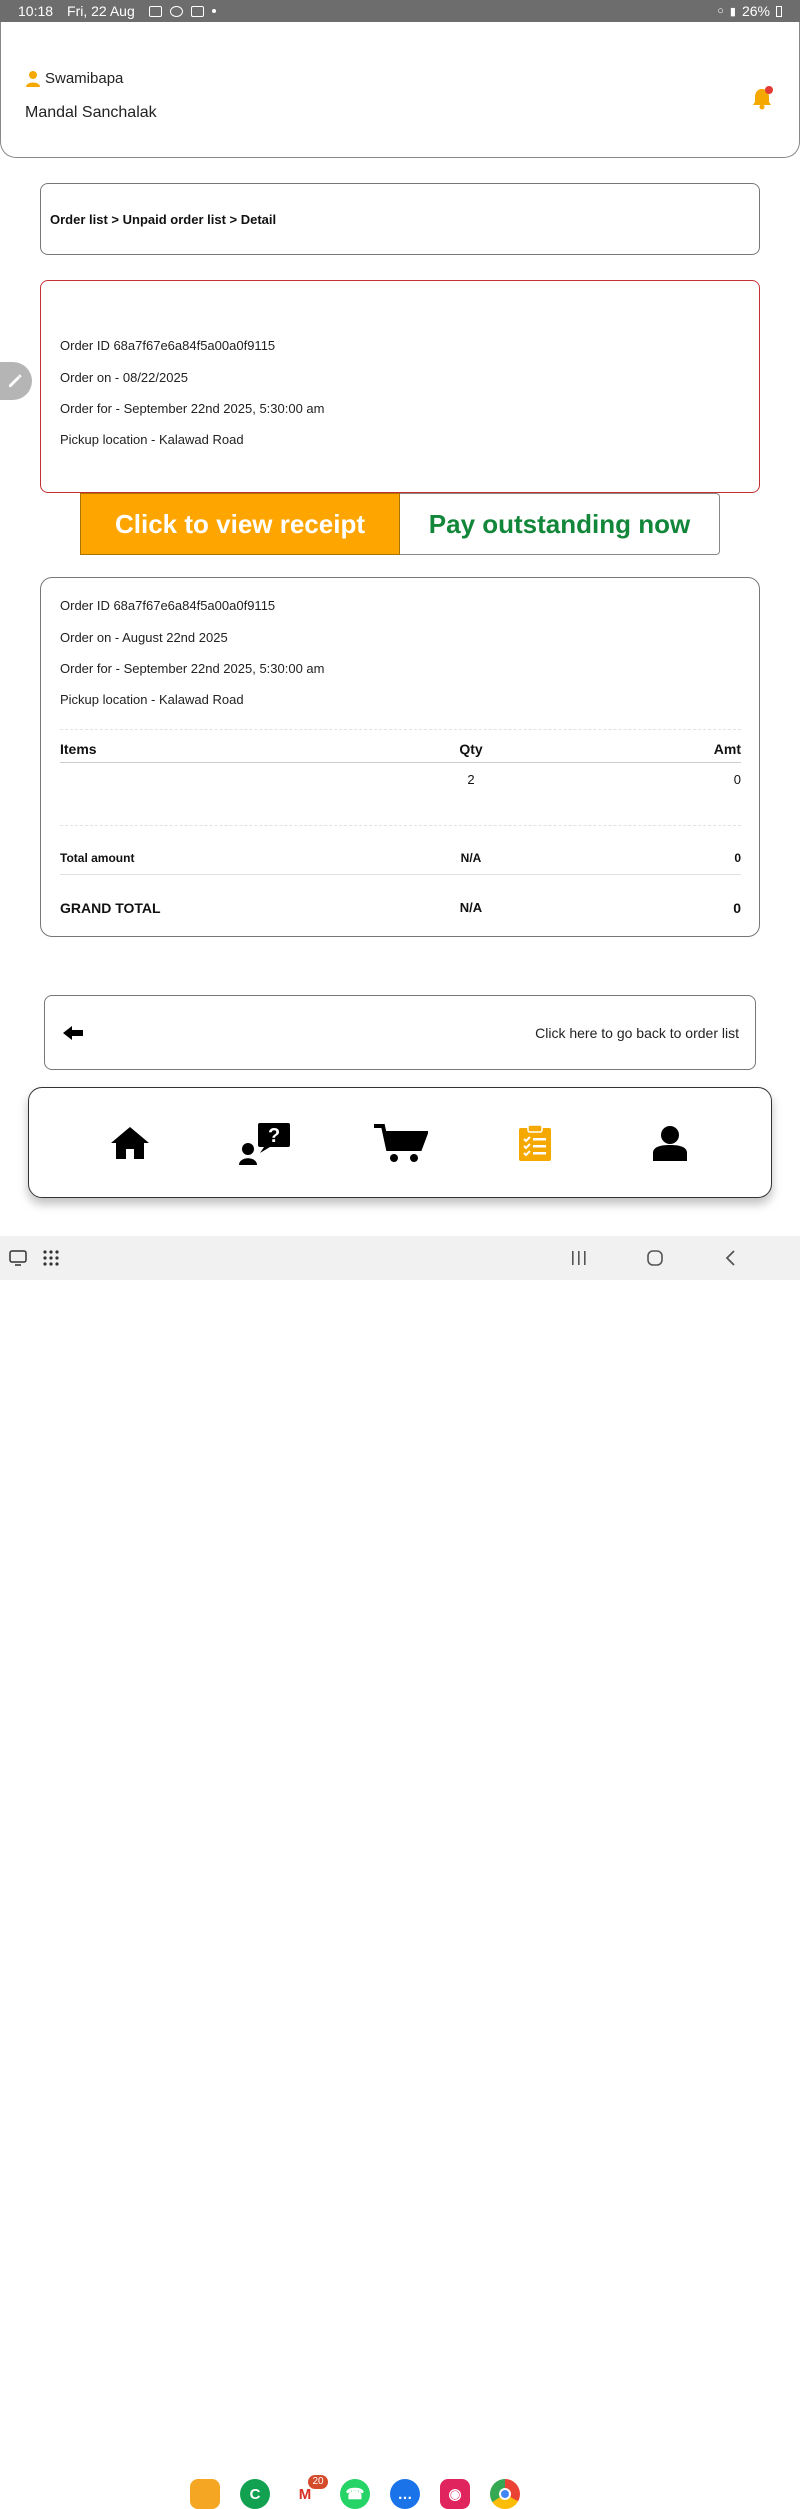  I want to click on question-icon: ?, so click(265, 1143).